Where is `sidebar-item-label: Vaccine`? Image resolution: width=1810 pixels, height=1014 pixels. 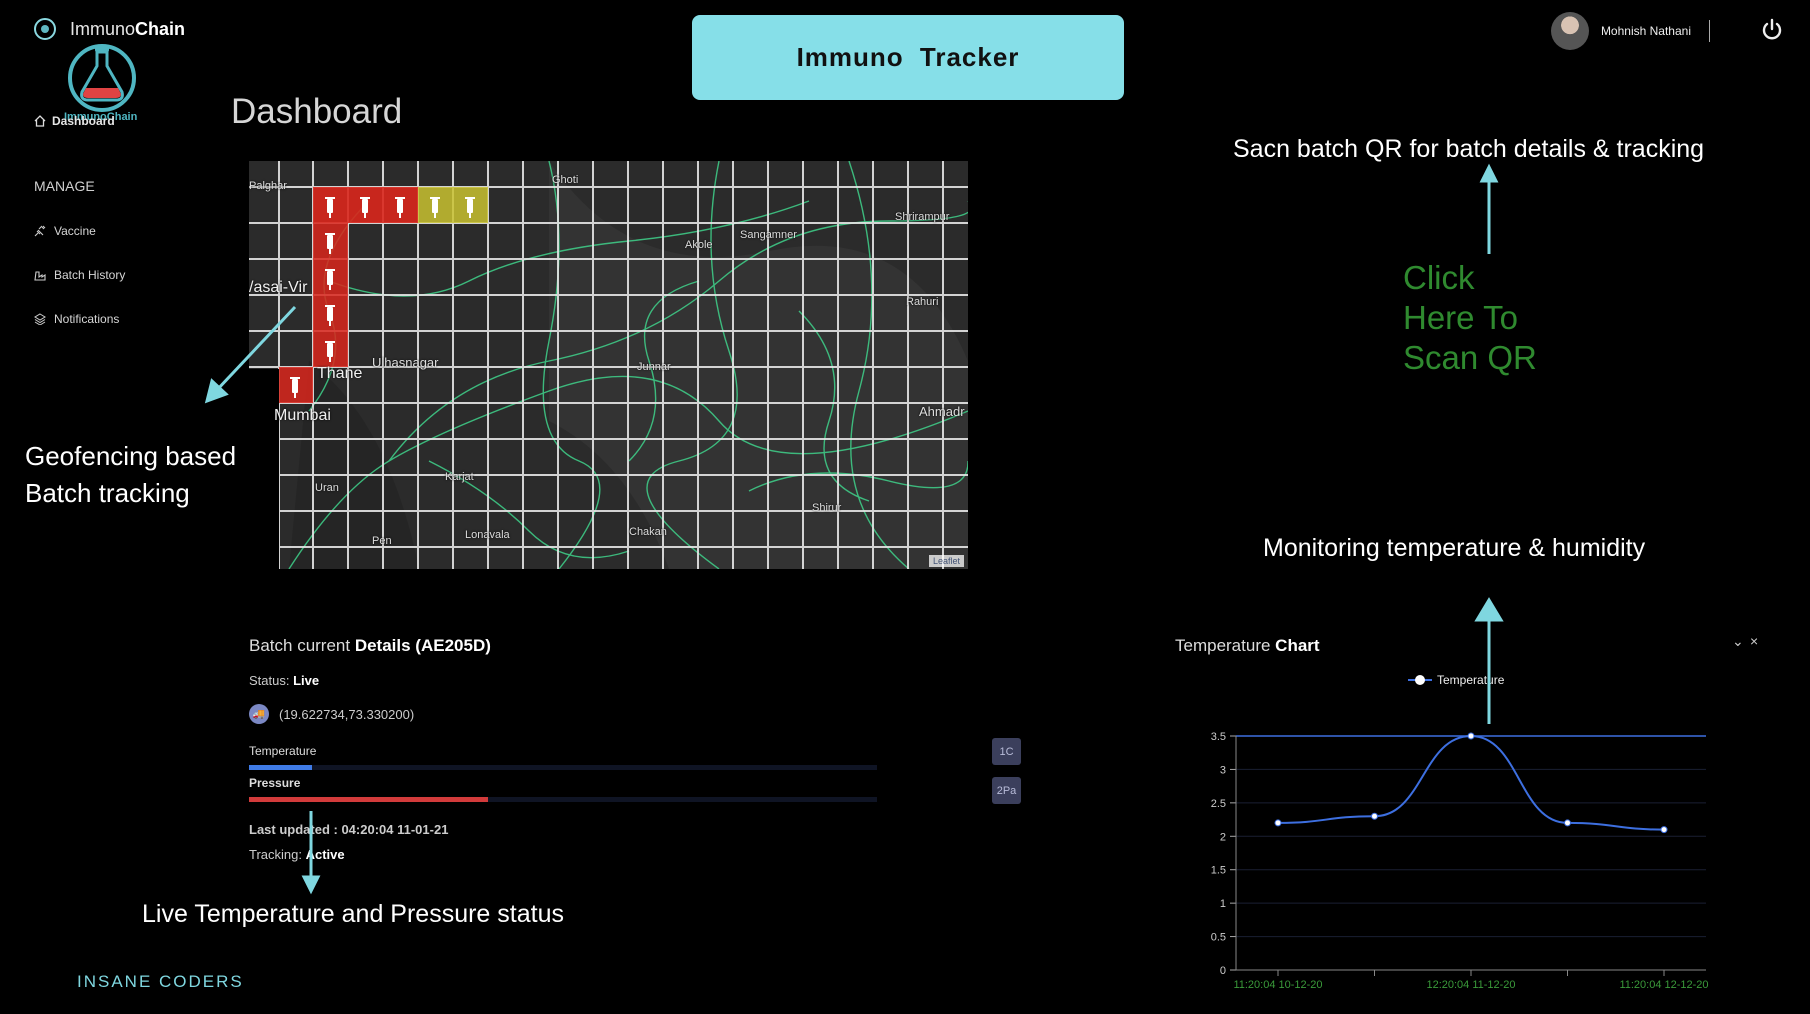 sidebar-item-label: Vaccine is located at coordinates (75, 231).